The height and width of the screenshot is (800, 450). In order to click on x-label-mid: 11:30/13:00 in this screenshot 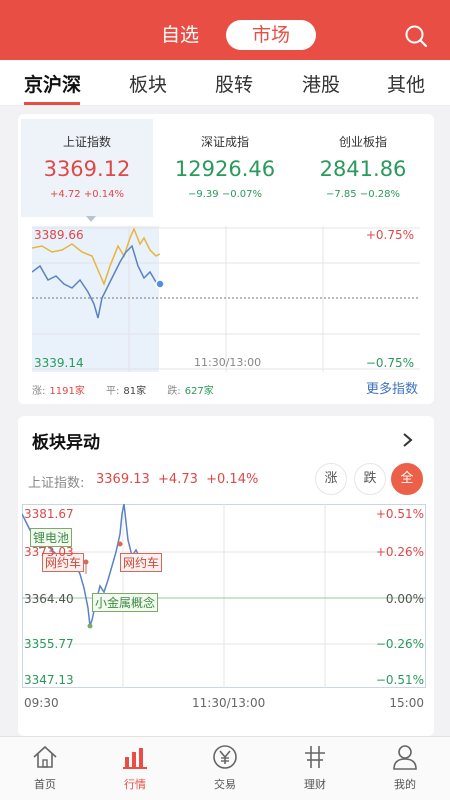, I will do `click(229, 703)`.